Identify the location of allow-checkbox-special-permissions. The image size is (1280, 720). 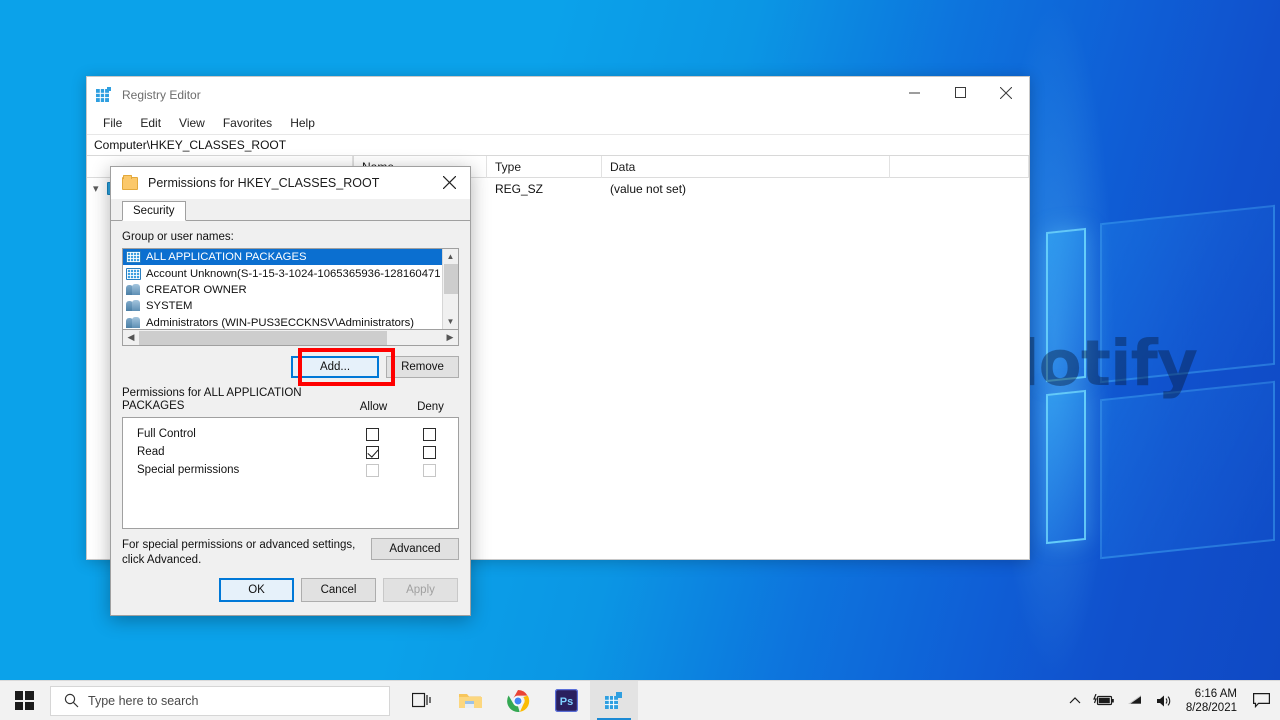
(372, 470).